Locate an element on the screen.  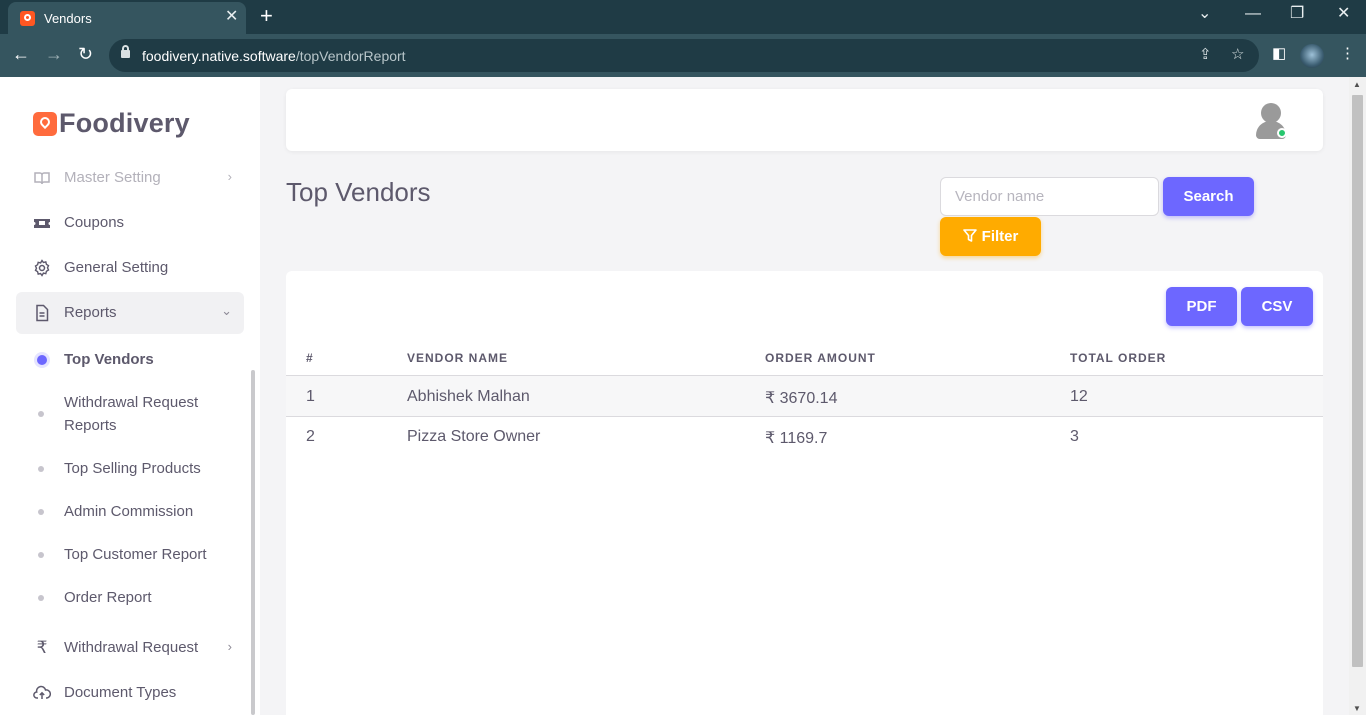
vendor-search-input is located at coordinates (1049, 196).